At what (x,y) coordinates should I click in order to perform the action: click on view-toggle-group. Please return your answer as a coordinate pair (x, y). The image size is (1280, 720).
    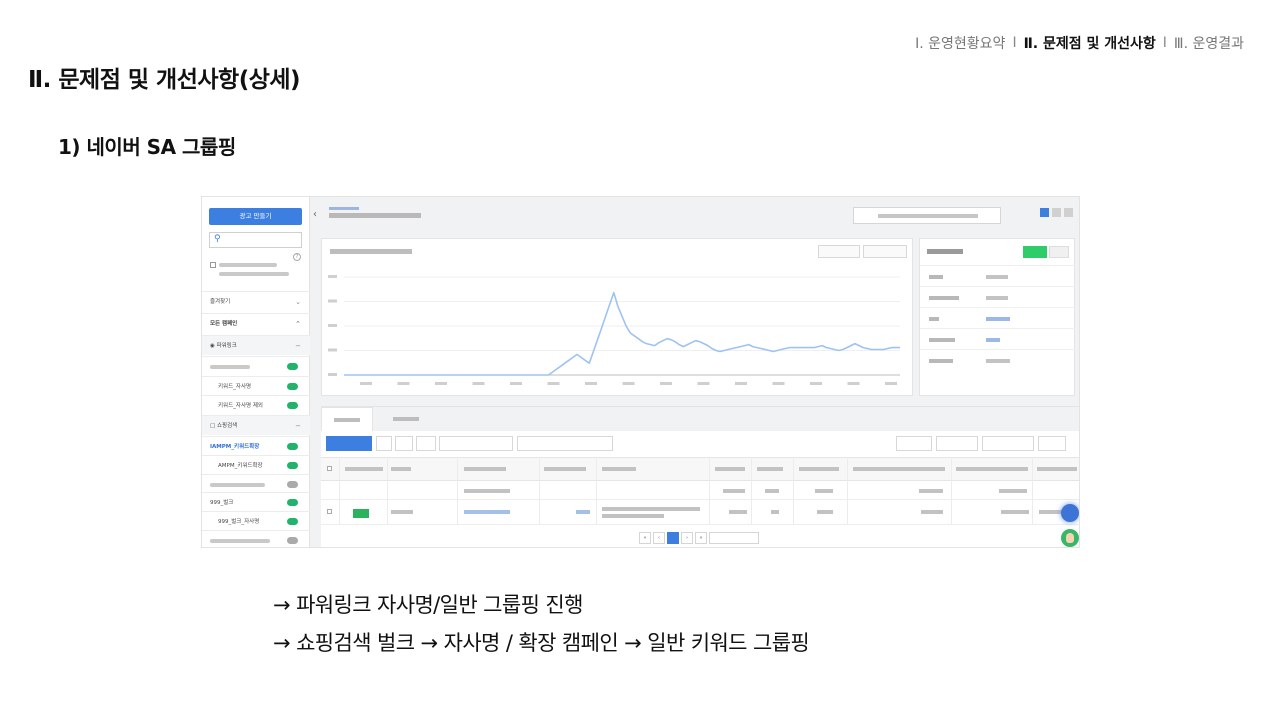
    Looking at the image, I should click on (1056, 212).